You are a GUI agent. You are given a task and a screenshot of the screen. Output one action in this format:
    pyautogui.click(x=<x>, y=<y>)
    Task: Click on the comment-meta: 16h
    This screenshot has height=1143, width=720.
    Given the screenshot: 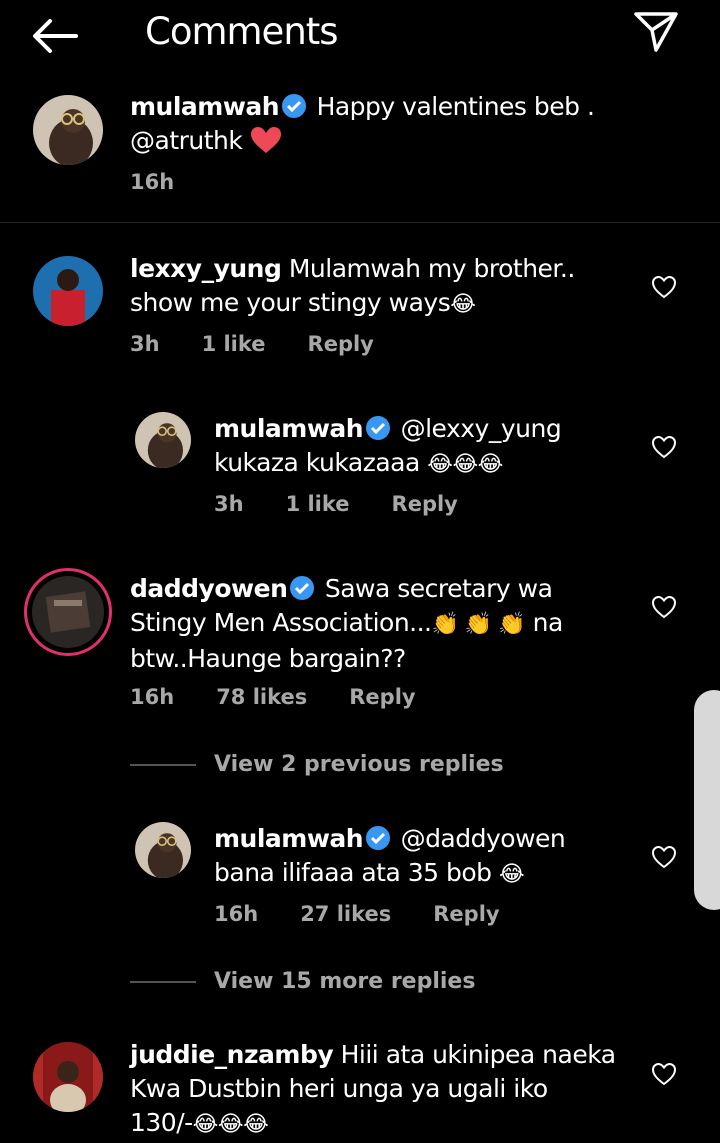 What is the action you would take?
    pyautogui.click(x=173, y=182)
    